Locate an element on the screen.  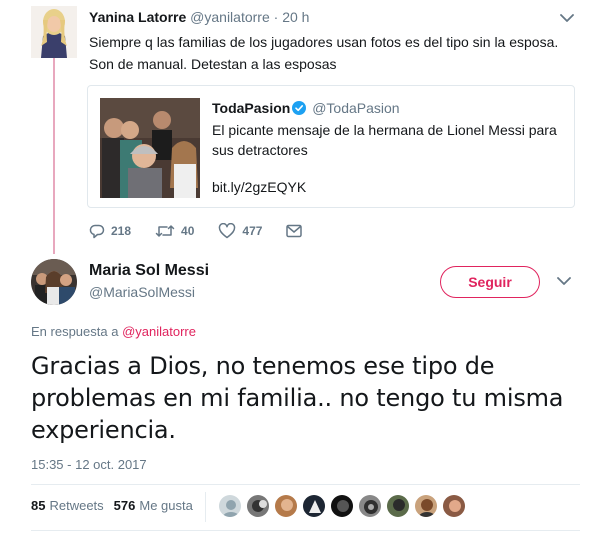
stats-separator is located at coordinates (205, 507).